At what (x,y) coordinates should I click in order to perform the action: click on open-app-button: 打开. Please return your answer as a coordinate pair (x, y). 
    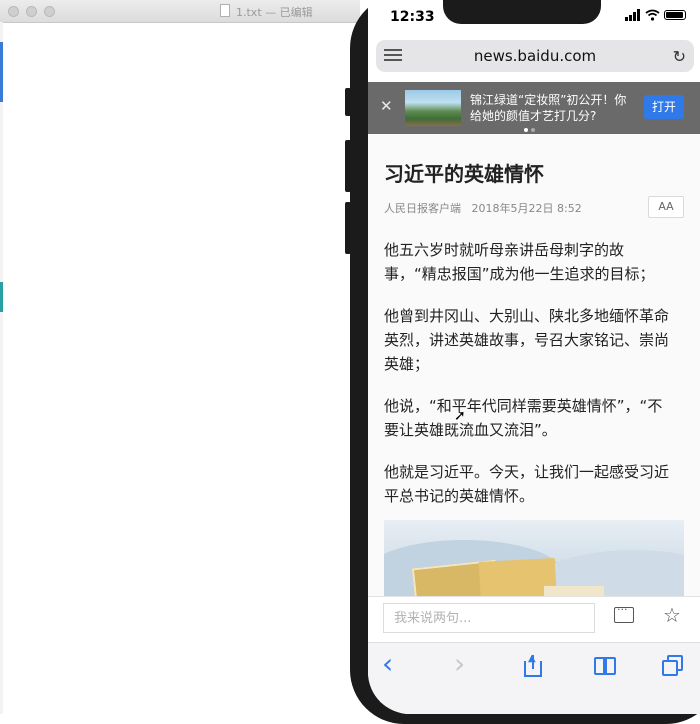
    Looking at the image, I should click on (664, 107).